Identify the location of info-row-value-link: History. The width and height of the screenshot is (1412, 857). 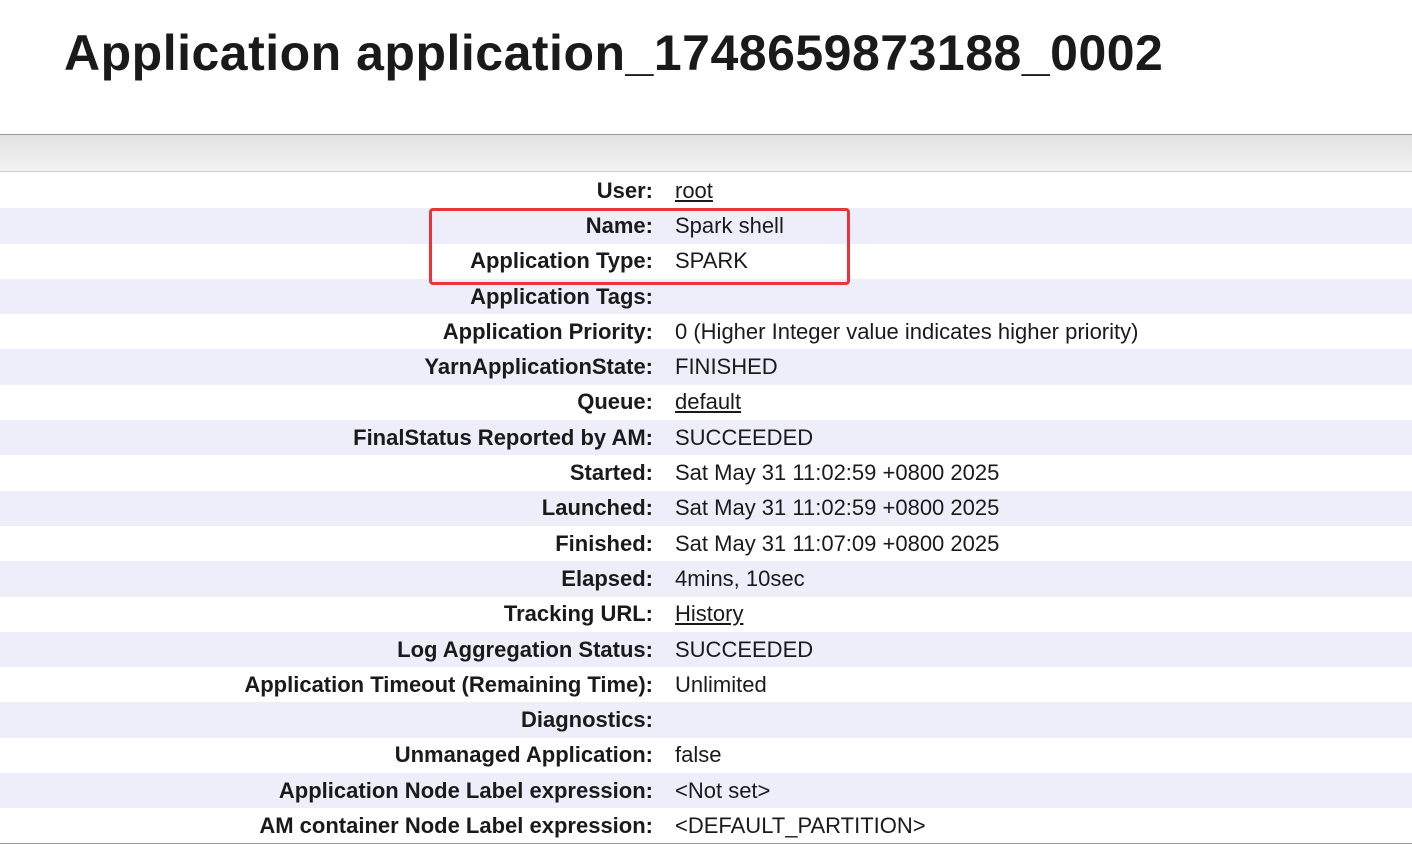
(709, 613).